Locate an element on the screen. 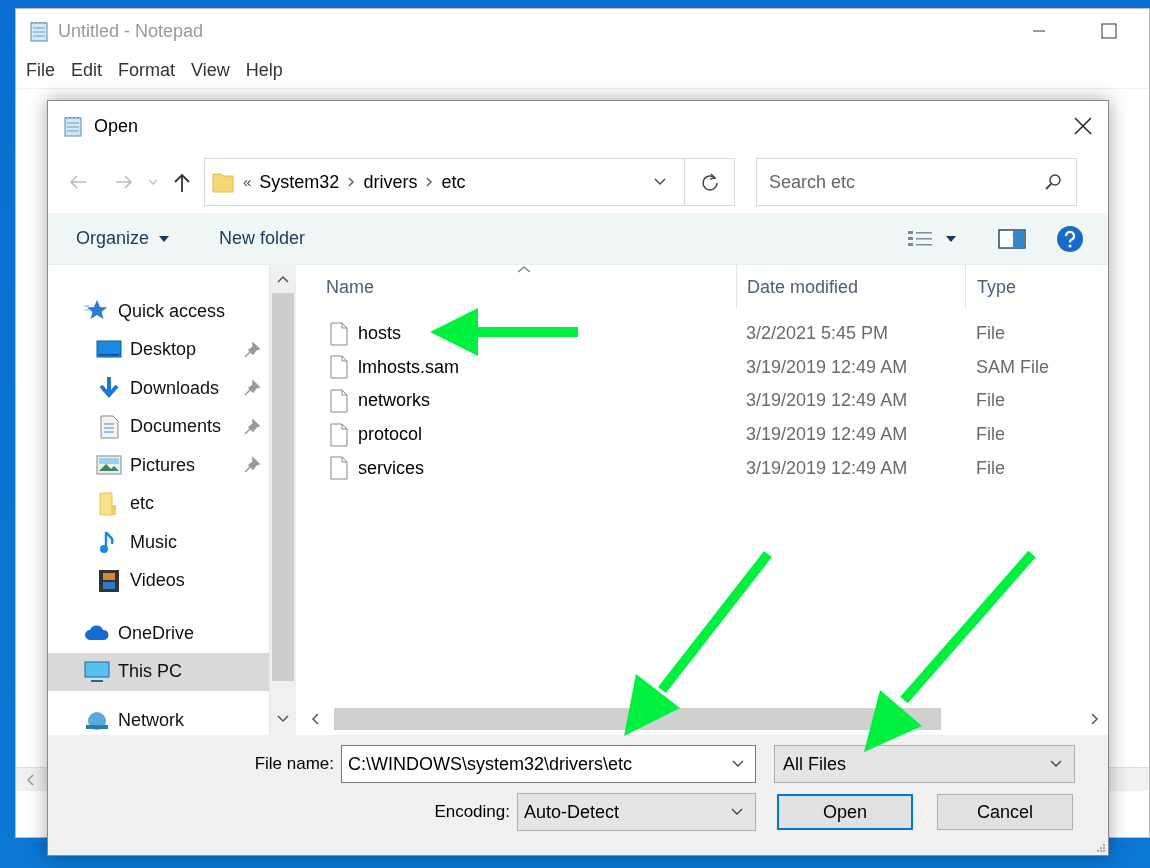 The height and width of the screenshot is (868, 1150). menu-item: Help is located at coordinates (264, 70).